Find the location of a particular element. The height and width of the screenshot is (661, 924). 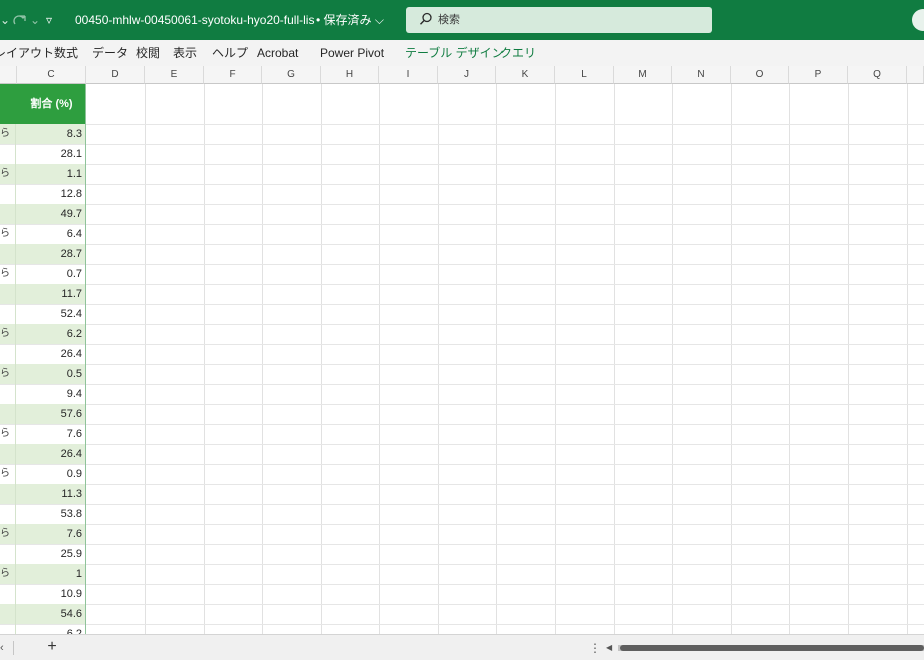

table-row: ら 0.9 is located at coordinates (43, 474).